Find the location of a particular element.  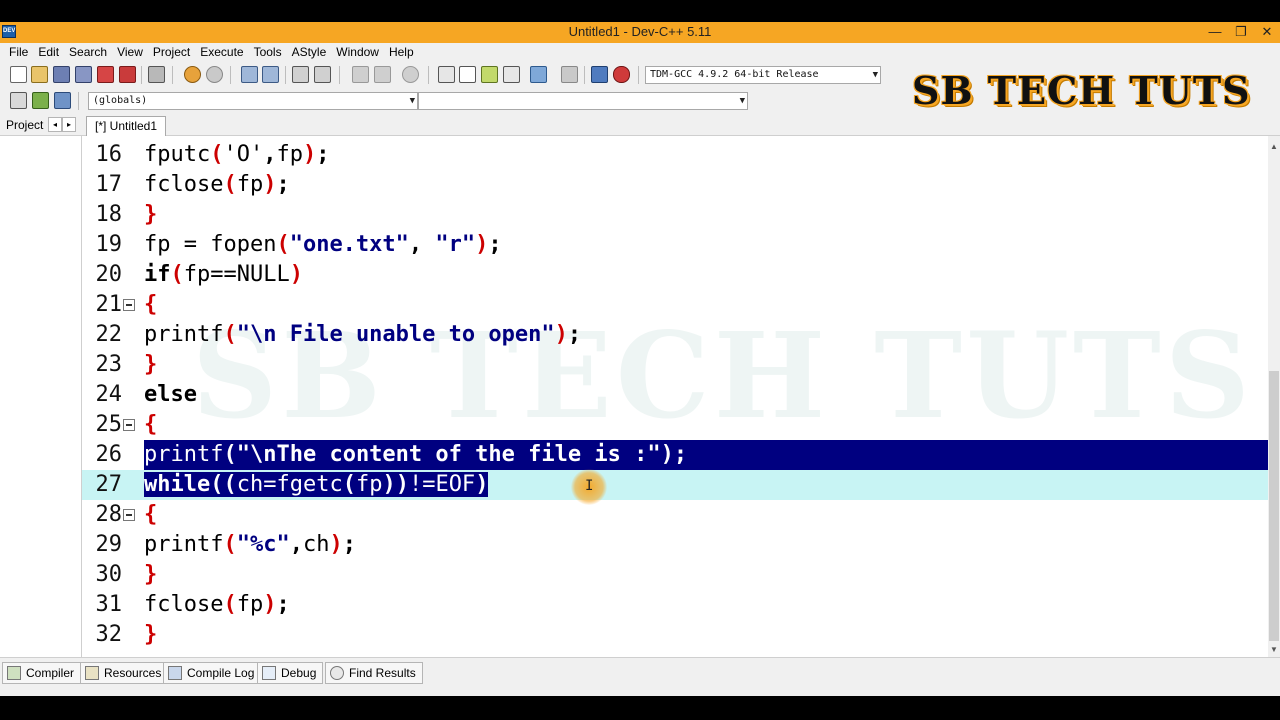

menu-view: View is located at coordinates (130, 52).